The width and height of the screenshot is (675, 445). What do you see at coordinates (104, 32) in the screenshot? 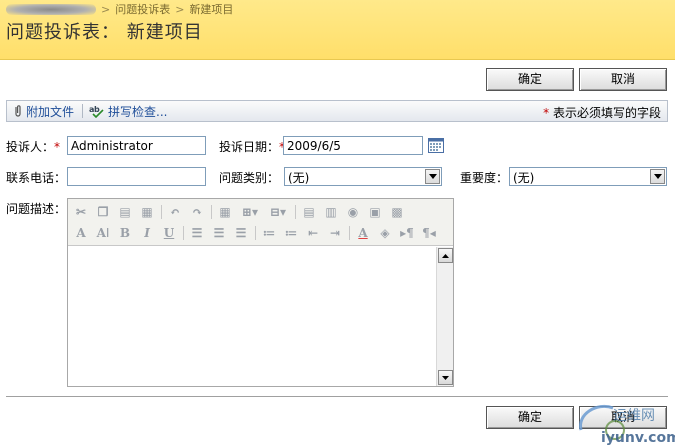
I see `page-title: 问题投诉表： 新建项目` at bounding box center [104, 32].